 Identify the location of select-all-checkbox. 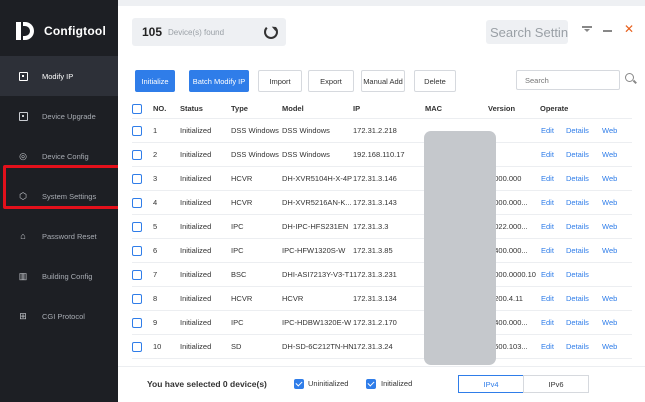
(137, 108).